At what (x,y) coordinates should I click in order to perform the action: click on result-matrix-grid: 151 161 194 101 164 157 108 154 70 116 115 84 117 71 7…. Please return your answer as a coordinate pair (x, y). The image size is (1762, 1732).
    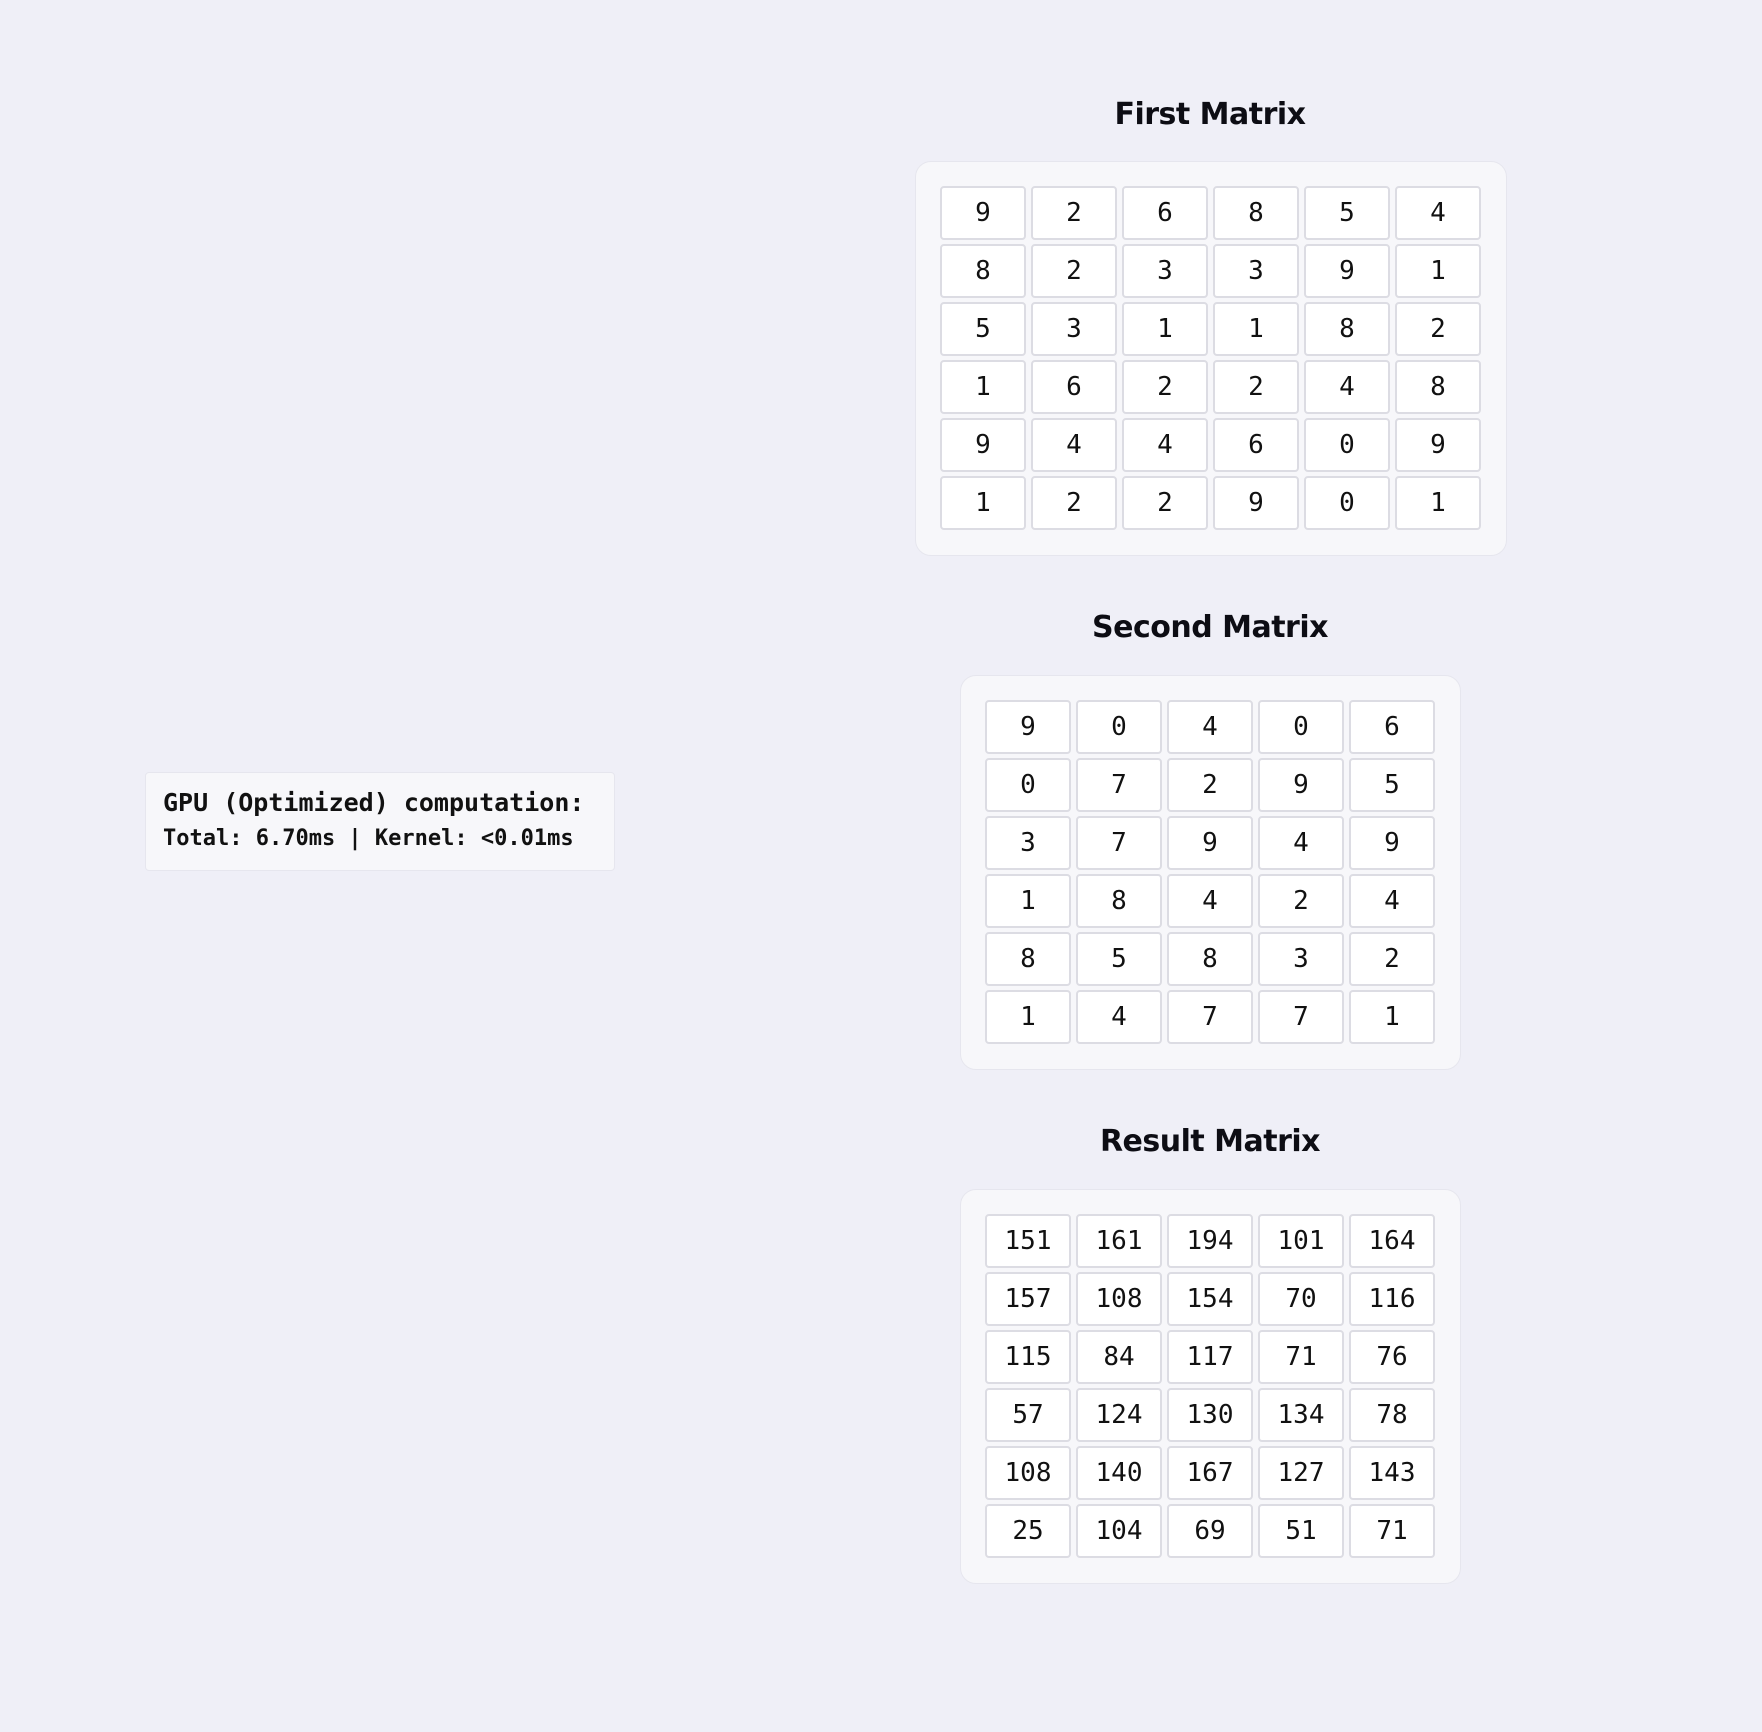
    Looking at the image, I should click on (1210, 1386).